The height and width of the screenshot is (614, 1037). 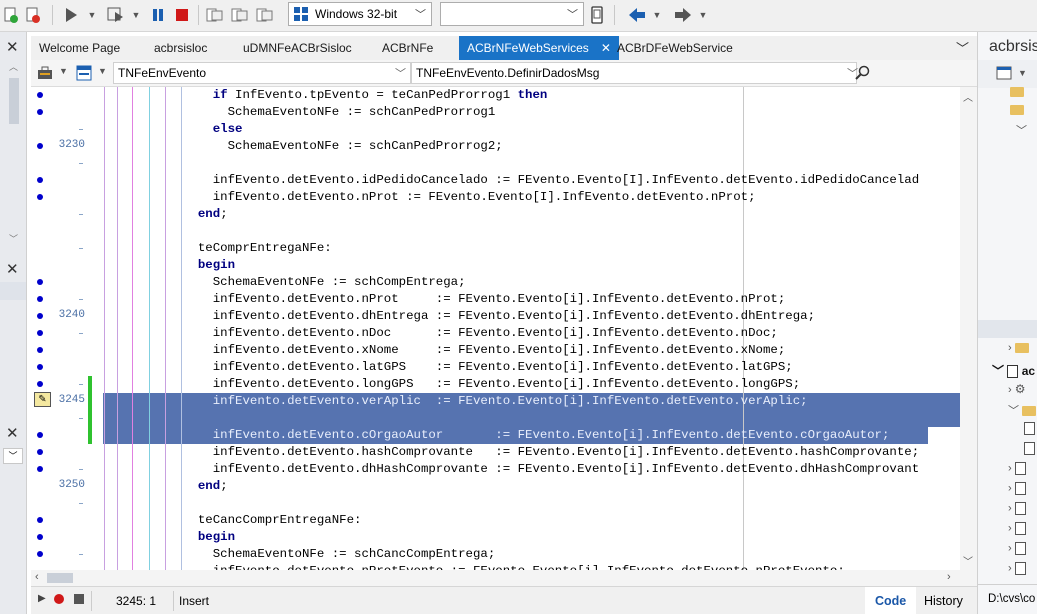 I want to click on structure-icon, so click(x=84, y=74).